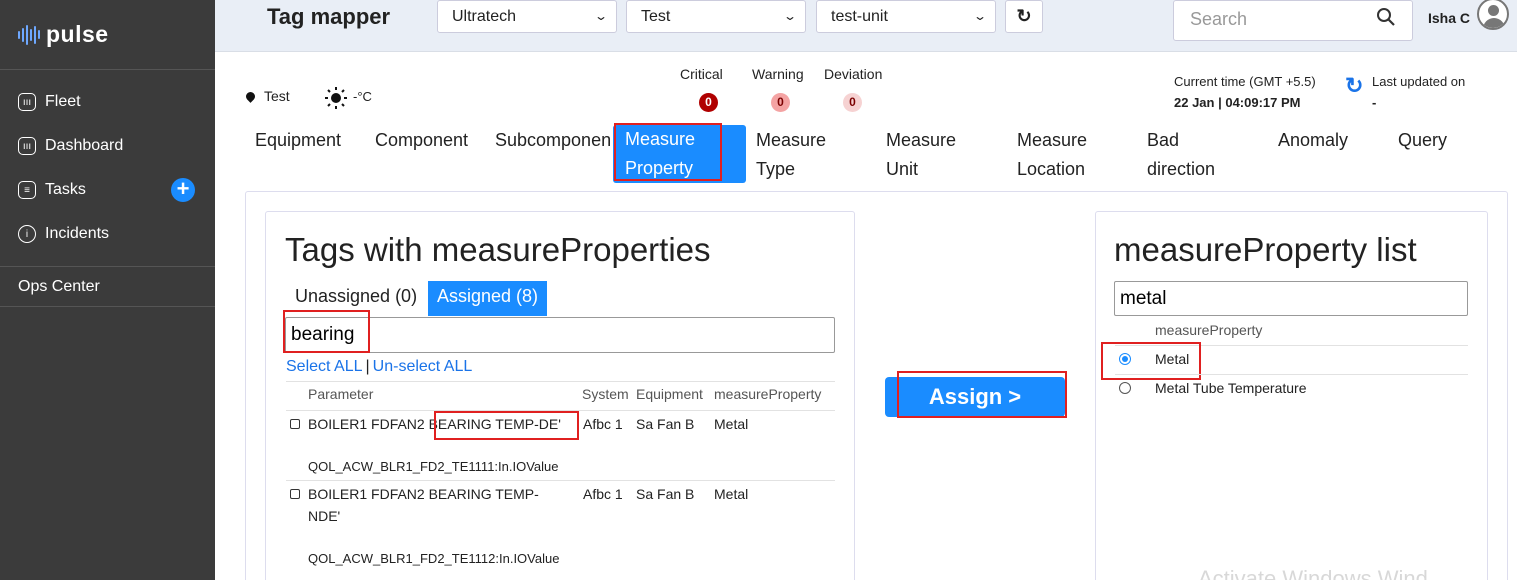  I want to click on add-task-button: +, so click(183, 190).